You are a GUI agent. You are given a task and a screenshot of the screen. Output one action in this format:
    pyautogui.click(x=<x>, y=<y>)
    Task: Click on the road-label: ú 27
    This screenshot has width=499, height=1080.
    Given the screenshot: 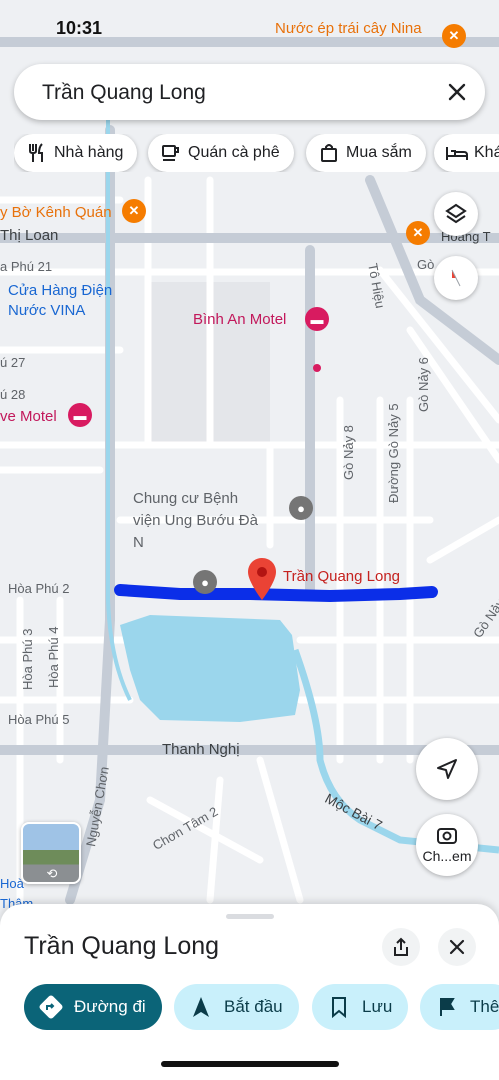 What is the action you would take?
    pyautogui.click(x=13, y=362)
    